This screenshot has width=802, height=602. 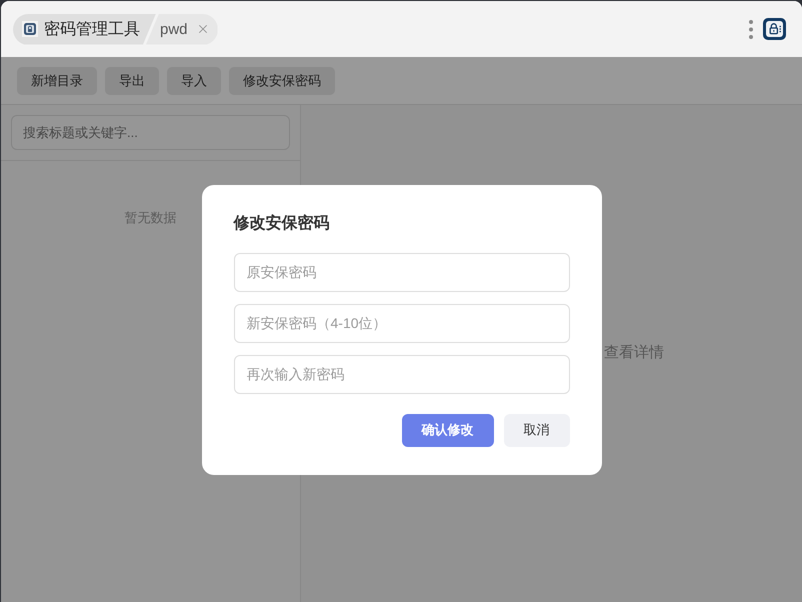 What do you see at coordinates (194, 80) in the screenshot?
I see `toolbar-button: 导入` at bounding box center [194, 80].